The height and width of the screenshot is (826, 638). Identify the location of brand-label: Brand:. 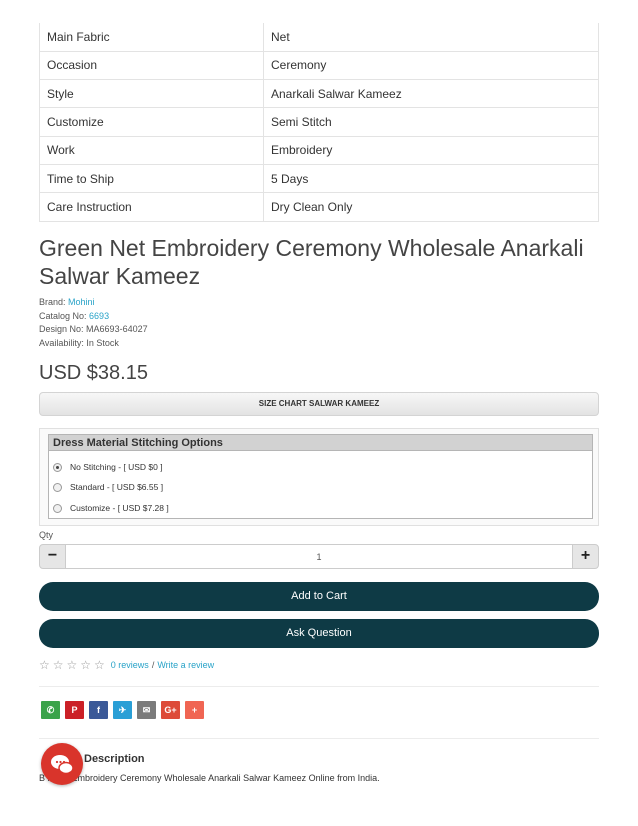
(52, 302).